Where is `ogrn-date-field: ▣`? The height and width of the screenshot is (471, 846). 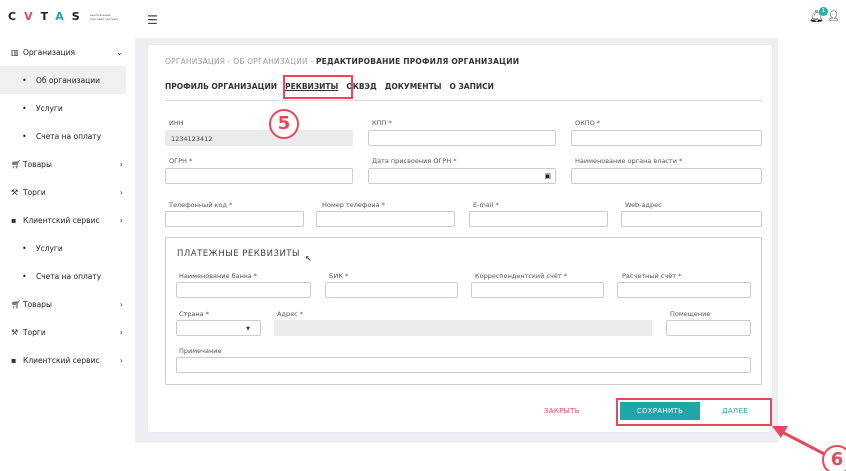
ogrn-date-field: ▣ is located at coordinates (462, 176).